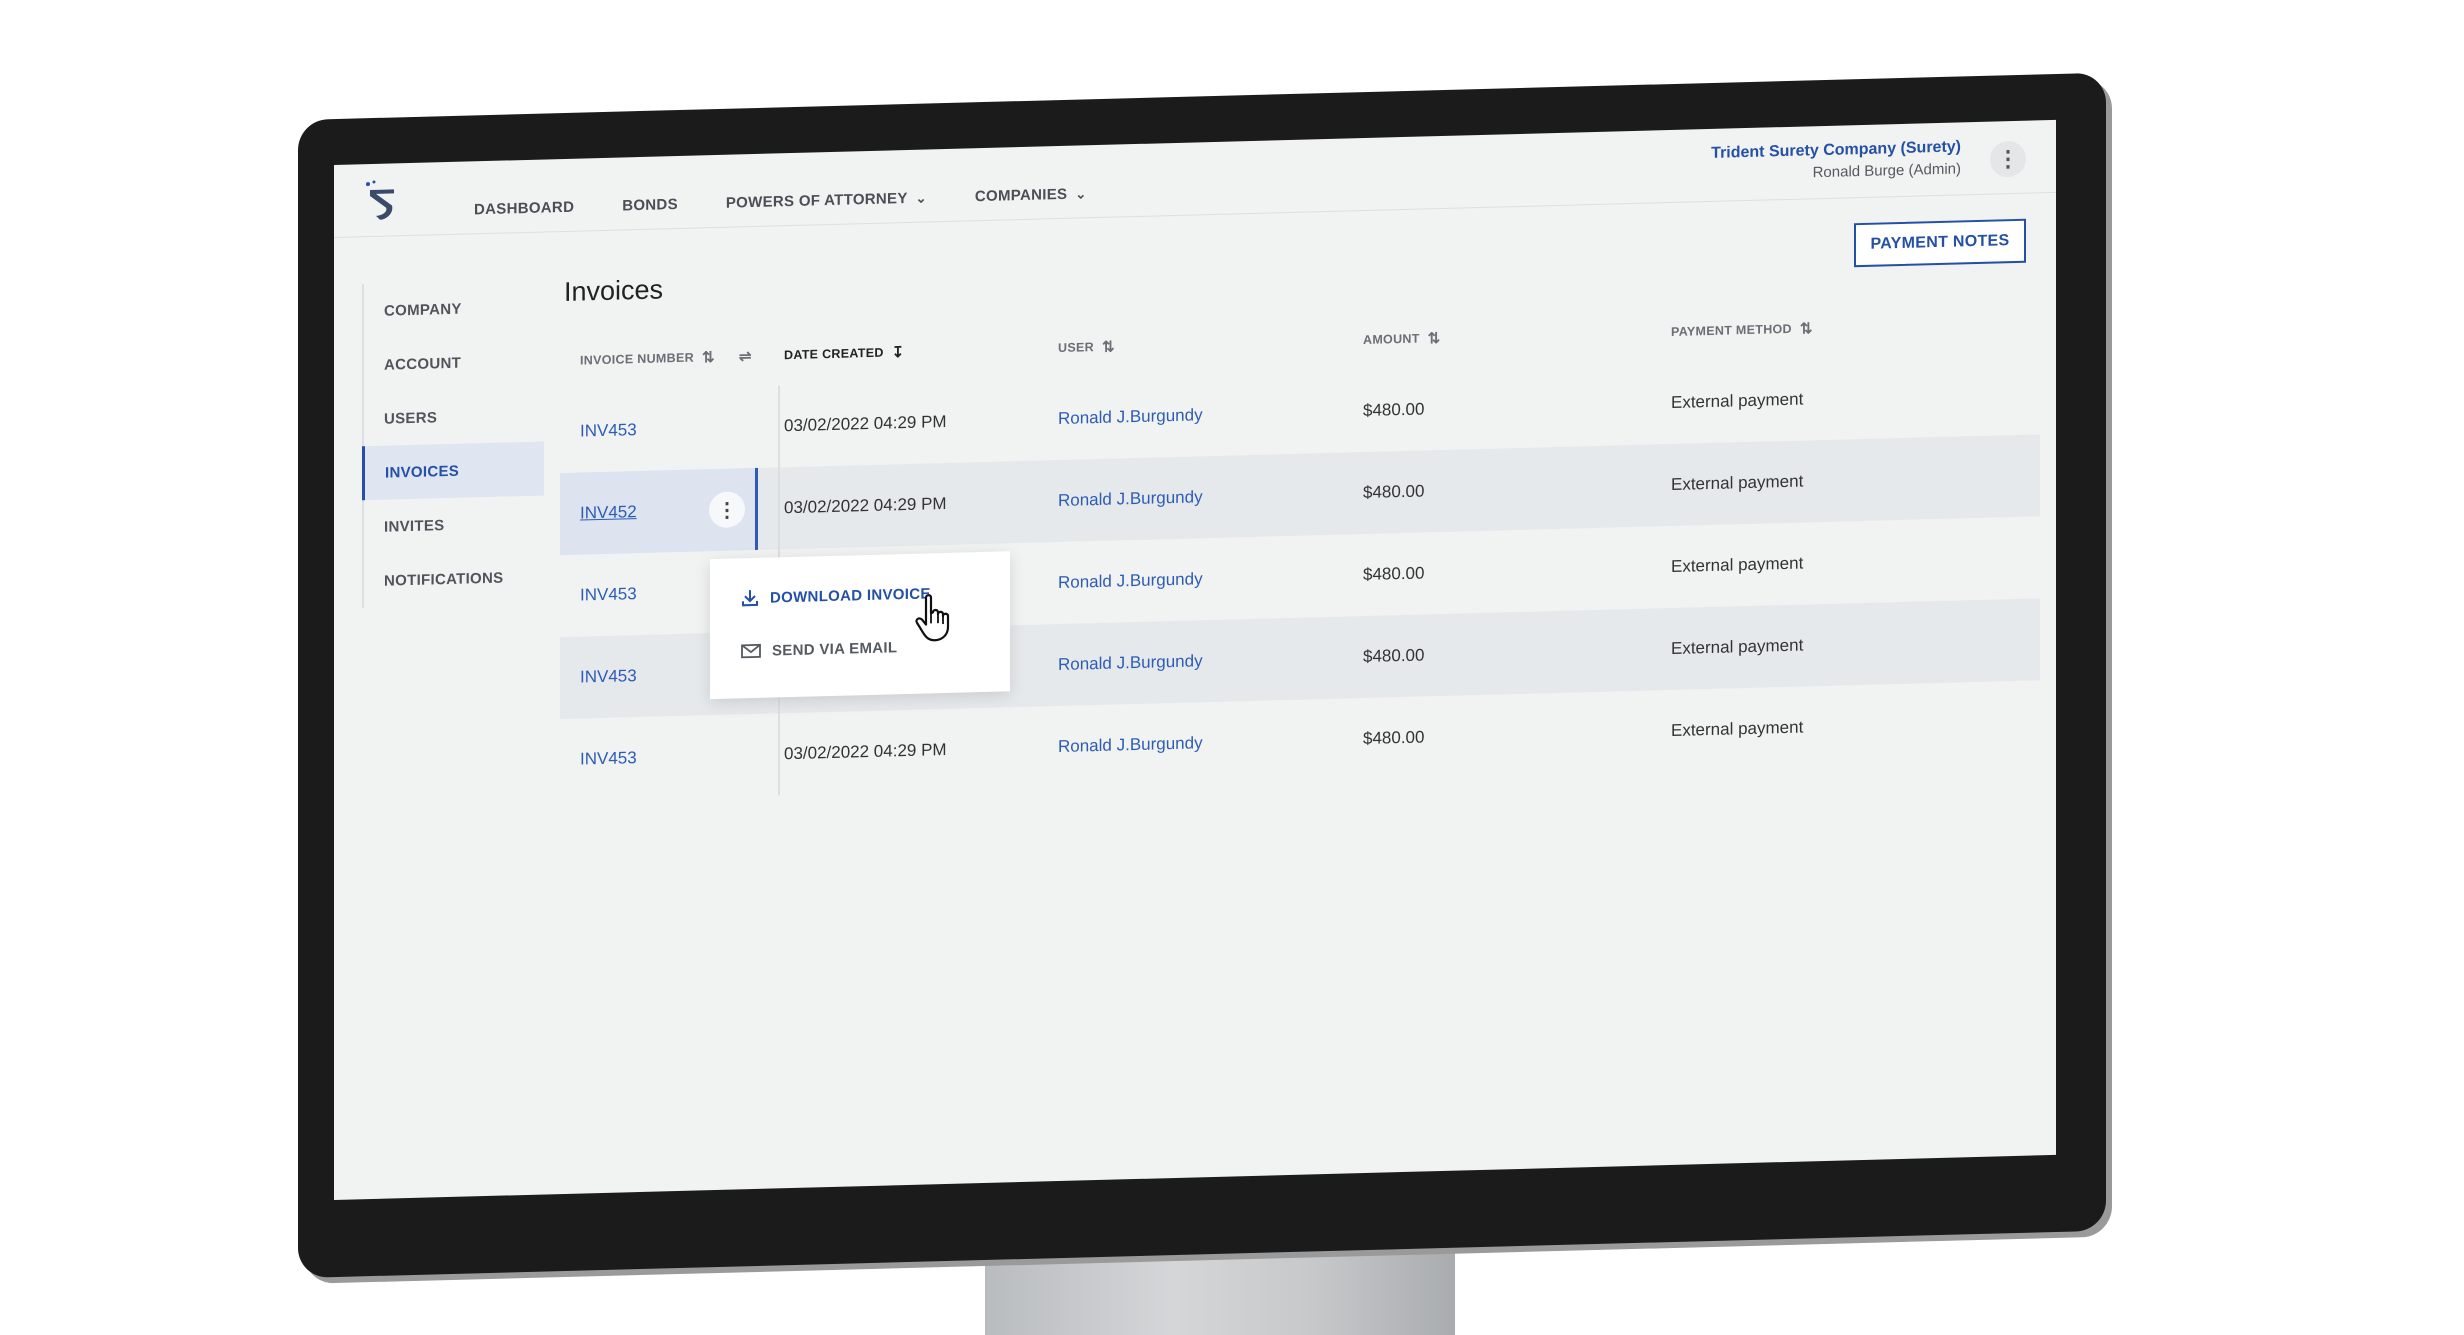 This screenshot has width=2464, height=1335. Describe the element at coordinates (453, 471) in the screenshot. I see `sidebar-item-invoices: INVOICES` at that location.